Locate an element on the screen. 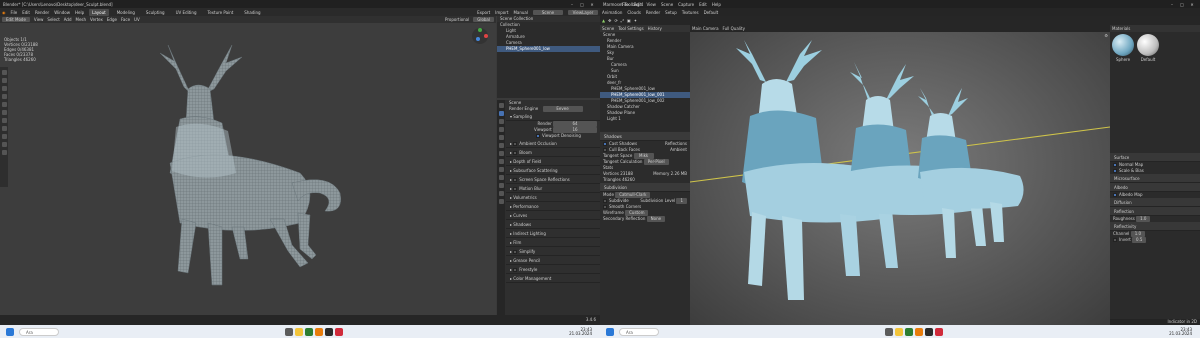  invert-field: 0.5 is located at coordinates (1139, 240).